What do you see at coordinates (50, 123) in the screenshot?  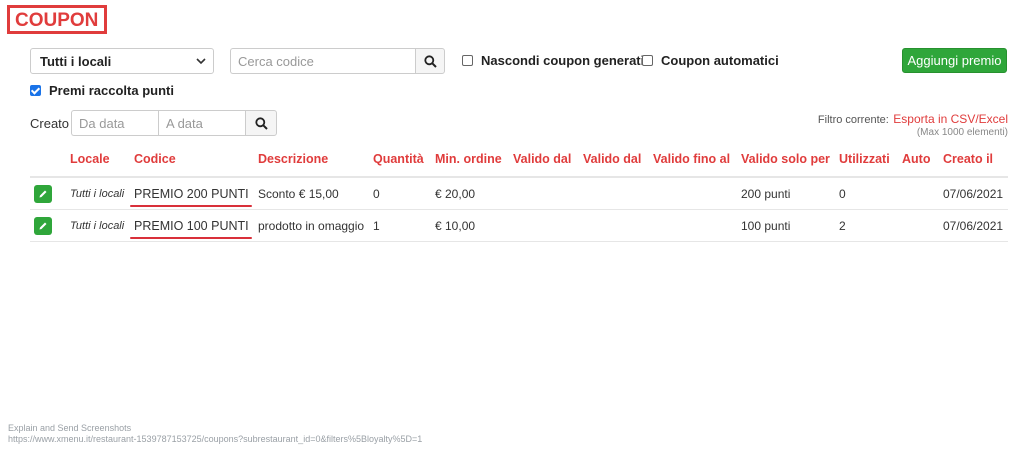 I see `created-label: Creato` at bounding box center [50, 123].